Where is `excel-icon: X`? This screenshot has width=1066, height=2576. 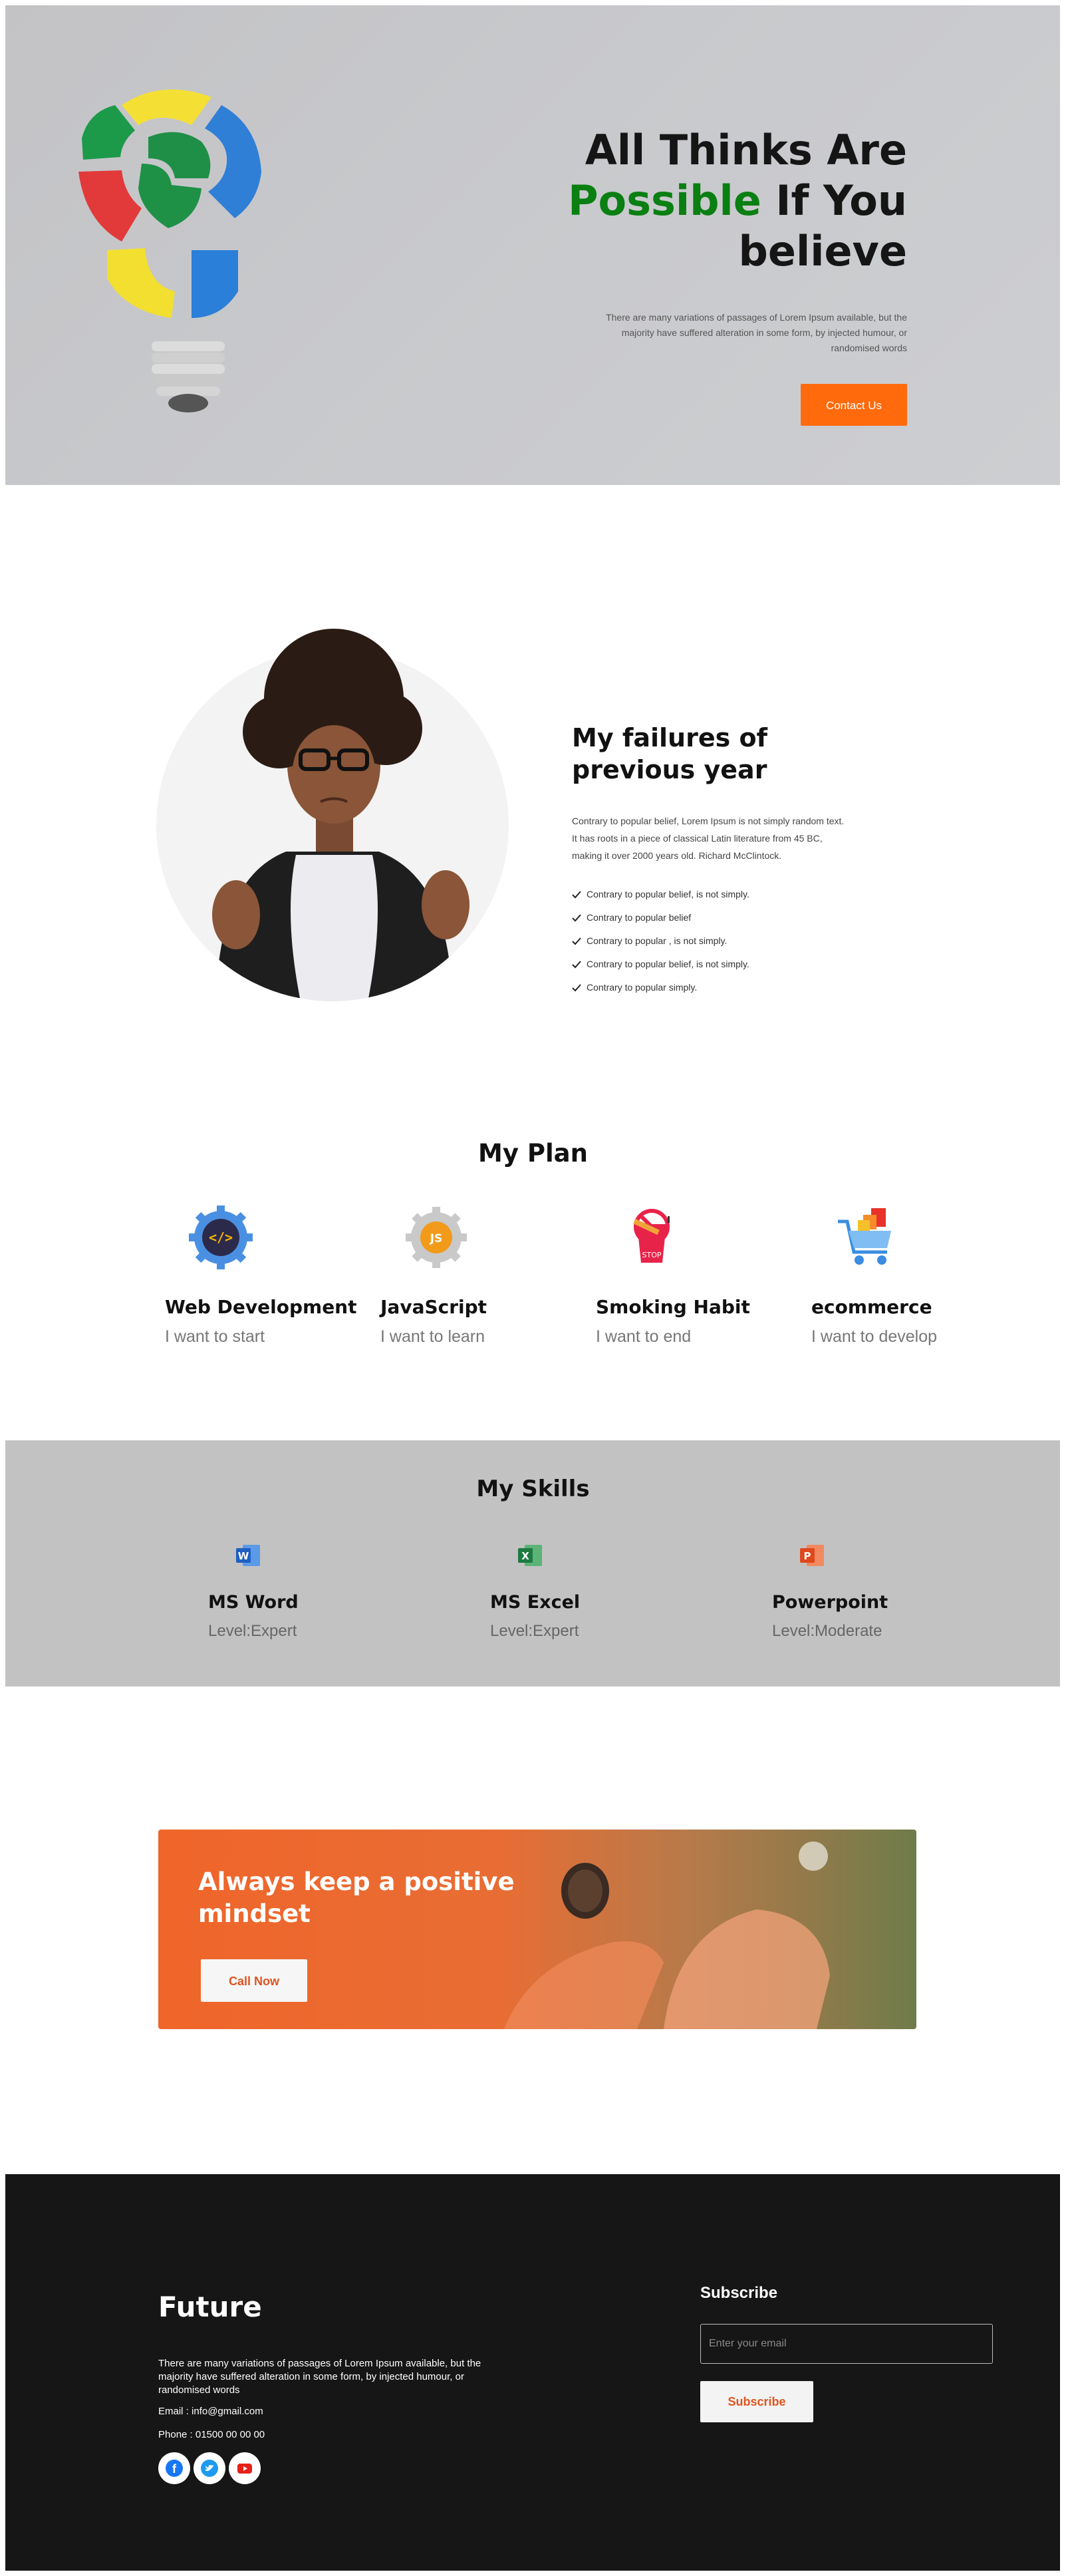 excel-icon: X is located at coordinates (530, 1555).